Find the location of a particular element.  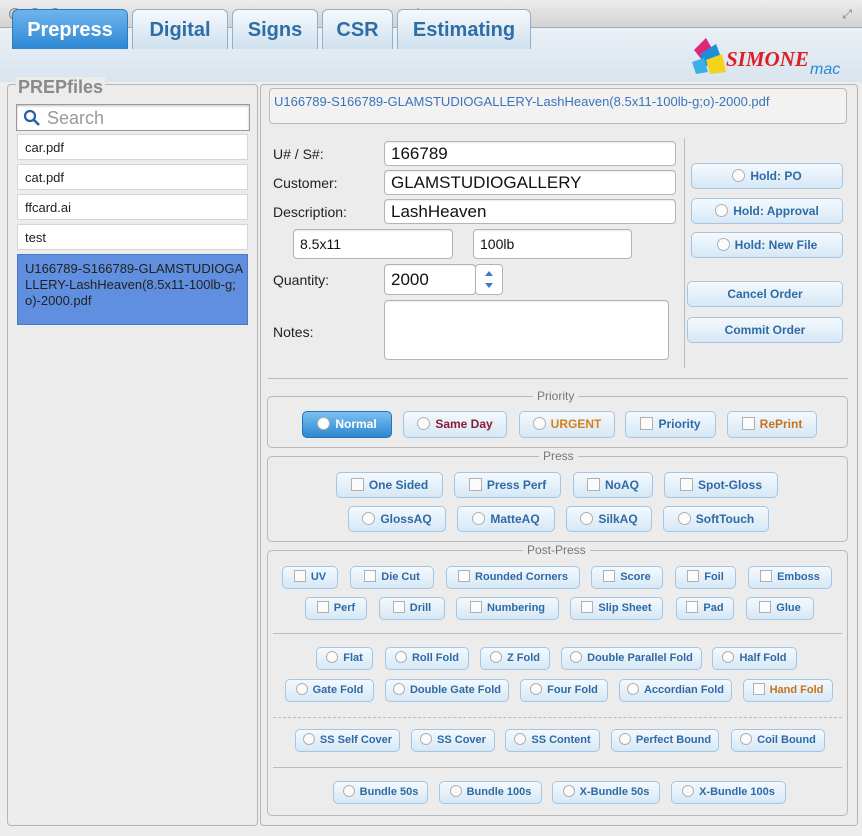

perfect-bound-radio-icon is located at coordinates (624, 739).